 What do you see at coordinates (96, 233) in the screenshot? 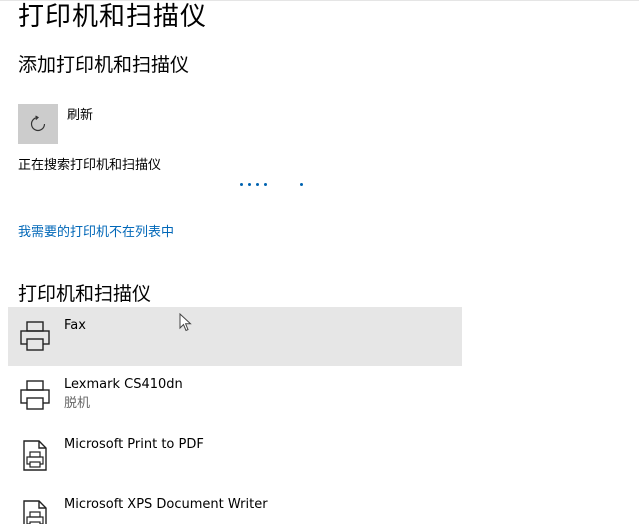
I see `printer-not-listed-link: 我需要的打印机不在列表中` at bounding box center [96, 233].